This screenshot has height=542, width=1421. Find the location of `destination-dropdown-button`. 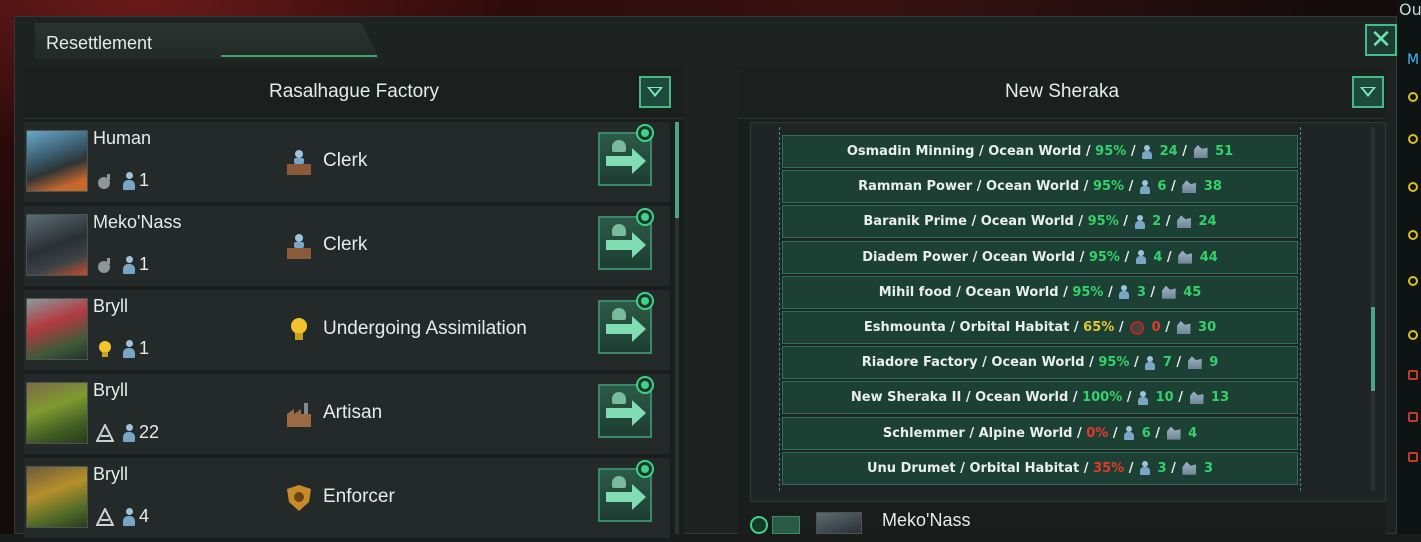

destination-dropdown-button is located at coordinates (1368, 92).